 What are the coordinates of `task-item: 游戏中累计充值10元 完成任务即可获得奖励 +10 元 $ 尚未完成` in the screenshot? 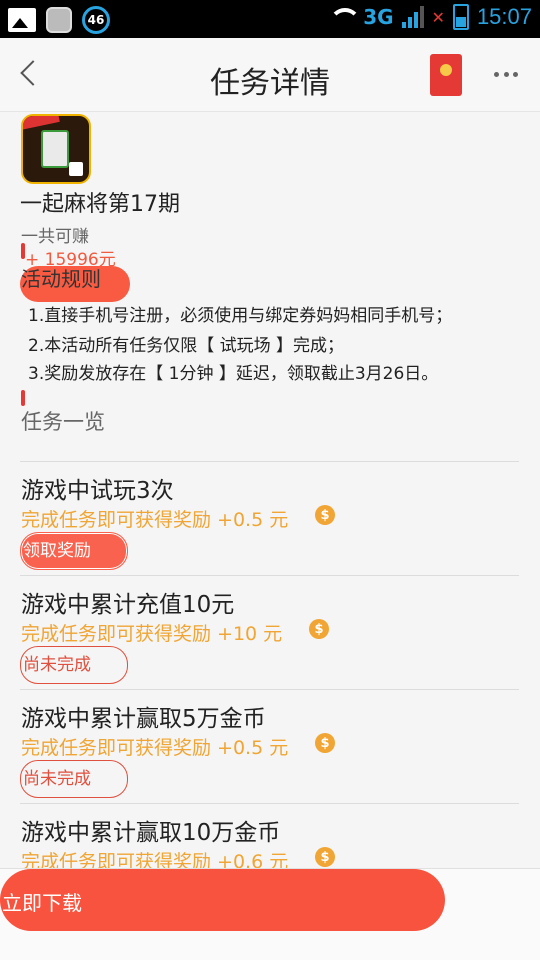 It's located at (270, 632).